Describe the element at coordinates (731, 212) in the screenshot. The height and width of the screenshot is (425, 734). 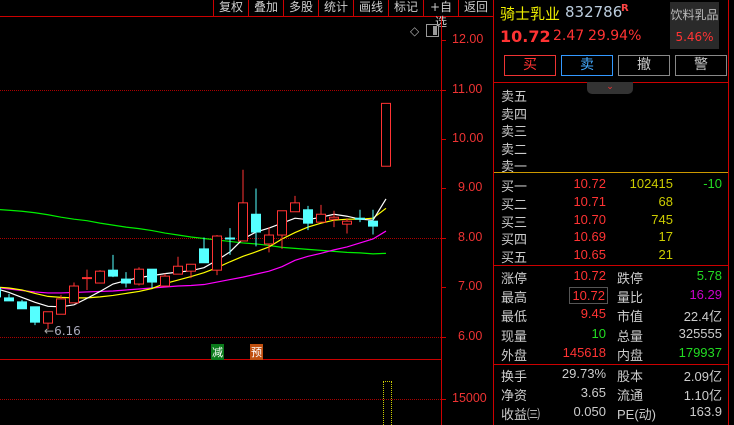
I see `adjacent-panel-edge` at that location.